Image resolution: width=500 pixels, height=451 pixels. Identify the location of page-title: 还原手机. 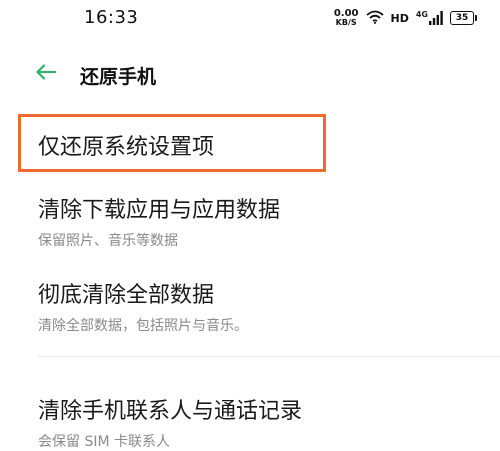
(118, 77).